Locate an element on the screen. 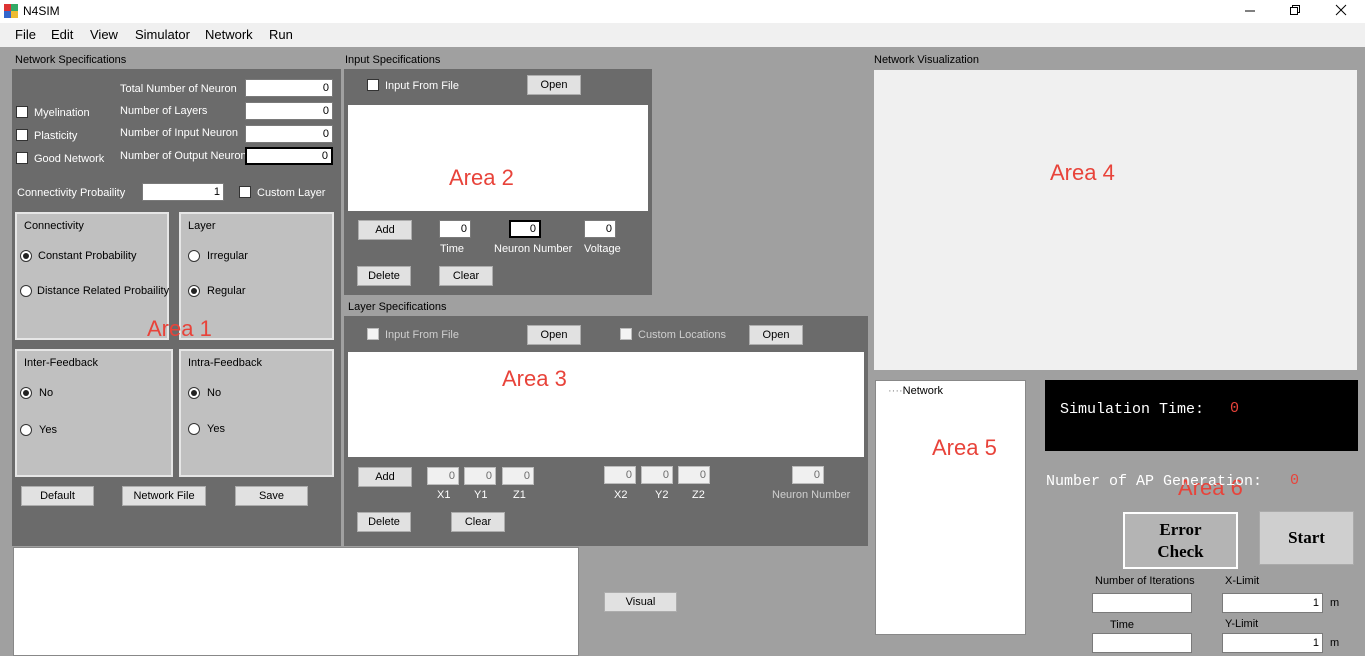 The width and height of the screenshot is (1365, 656). layer-clear-button: Clear is located at coordinates (478, 522).